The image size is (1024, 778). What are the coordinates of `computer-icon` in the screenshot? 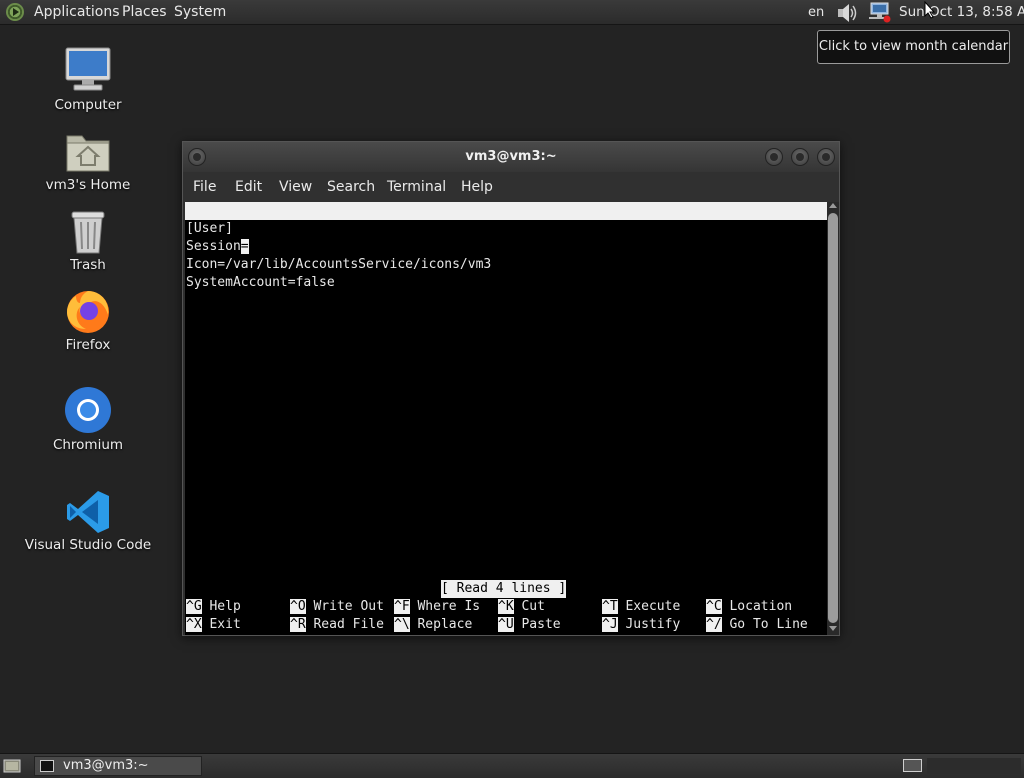 It's located at (88, 69).